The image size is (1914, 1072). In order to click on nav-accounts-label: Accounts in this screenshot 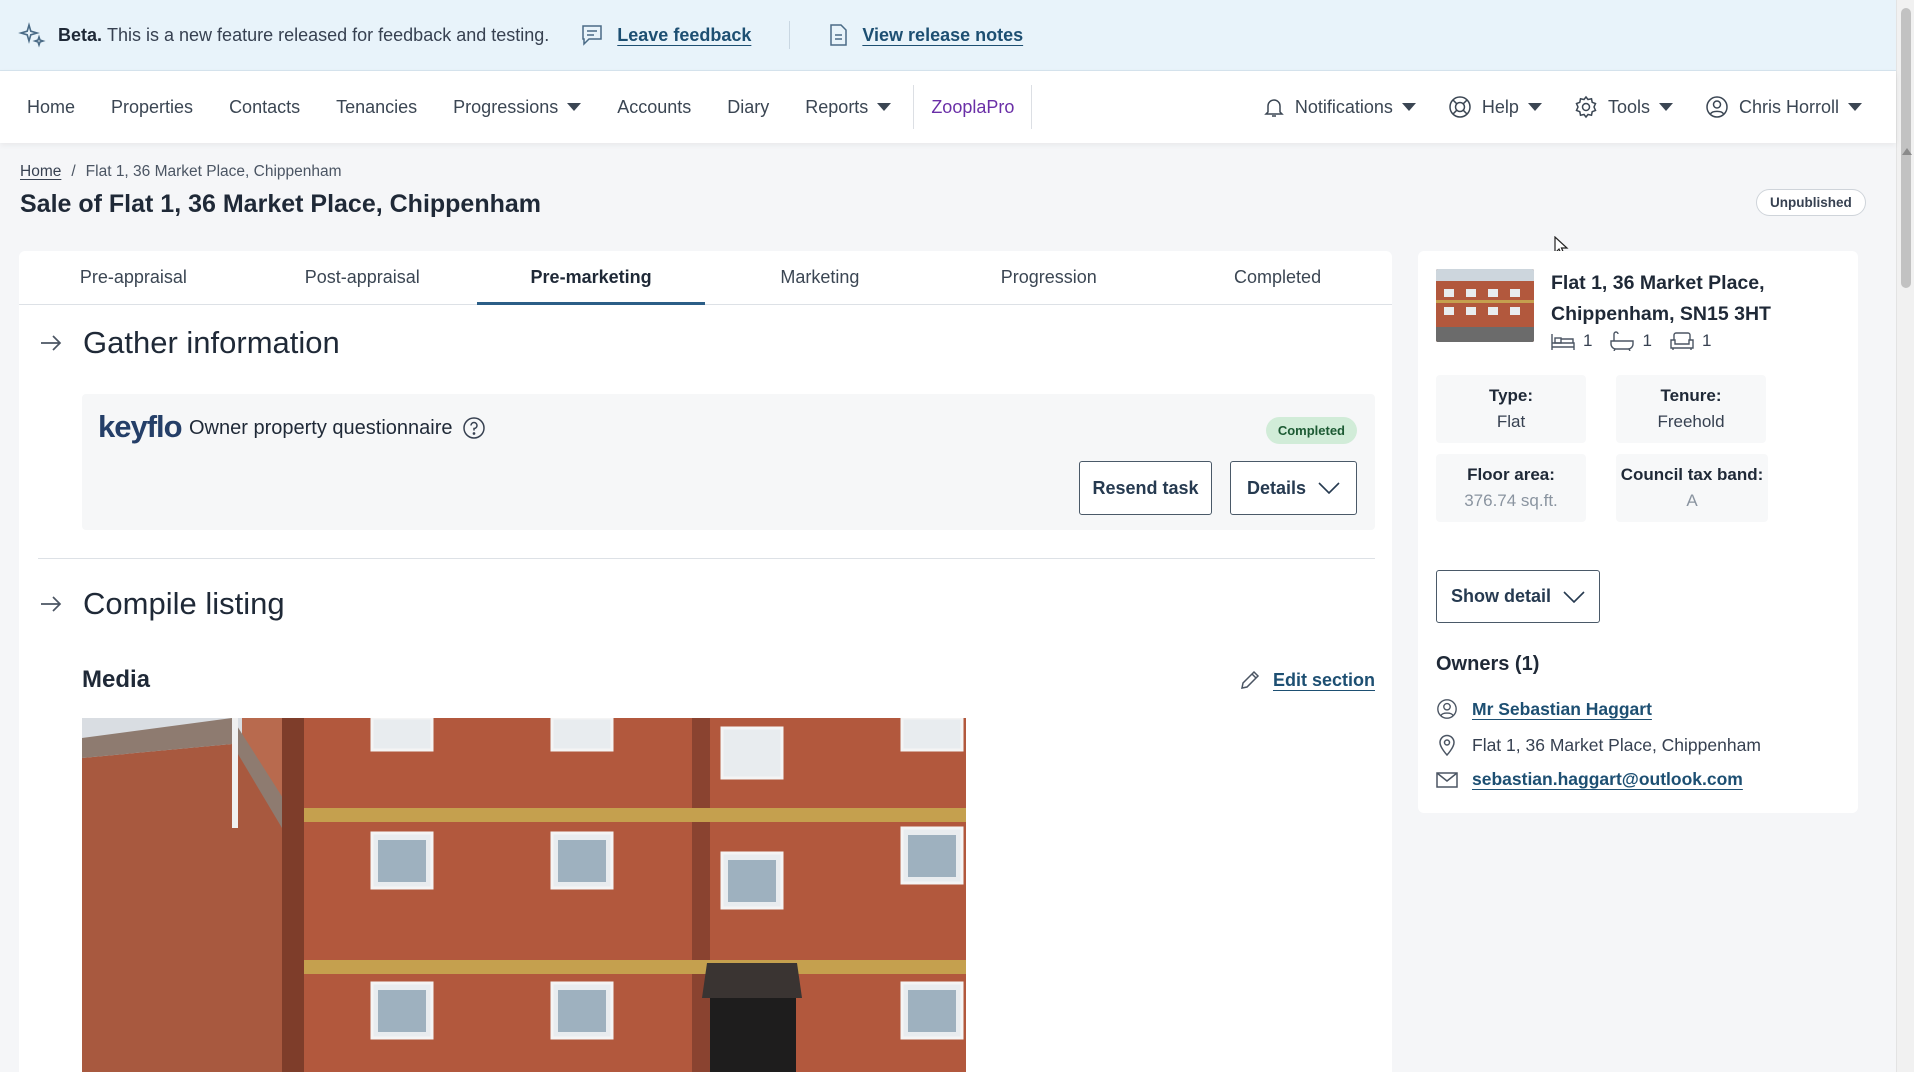, I will do `click(654, 106)`.